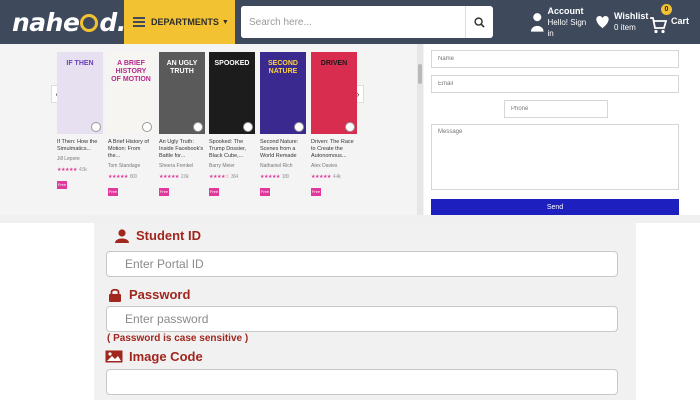 Image resolution: width=700 pixels, height=400 pixels. Describe the element at coordinates (334, 63) in the screenshot. I see `book-cover-title: DRIVEN` at that location.